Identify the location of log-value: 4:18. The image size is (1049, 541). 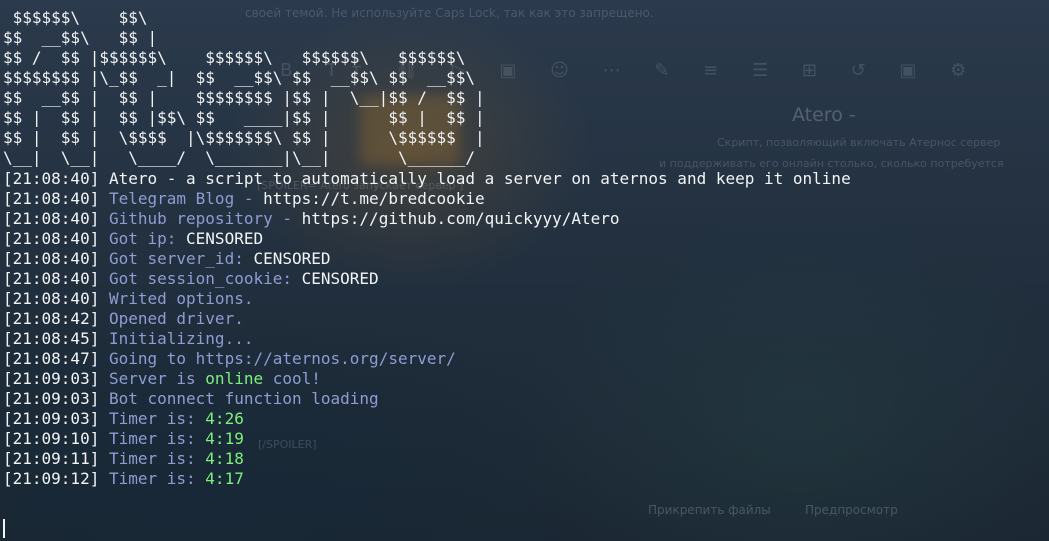
(224, 458).